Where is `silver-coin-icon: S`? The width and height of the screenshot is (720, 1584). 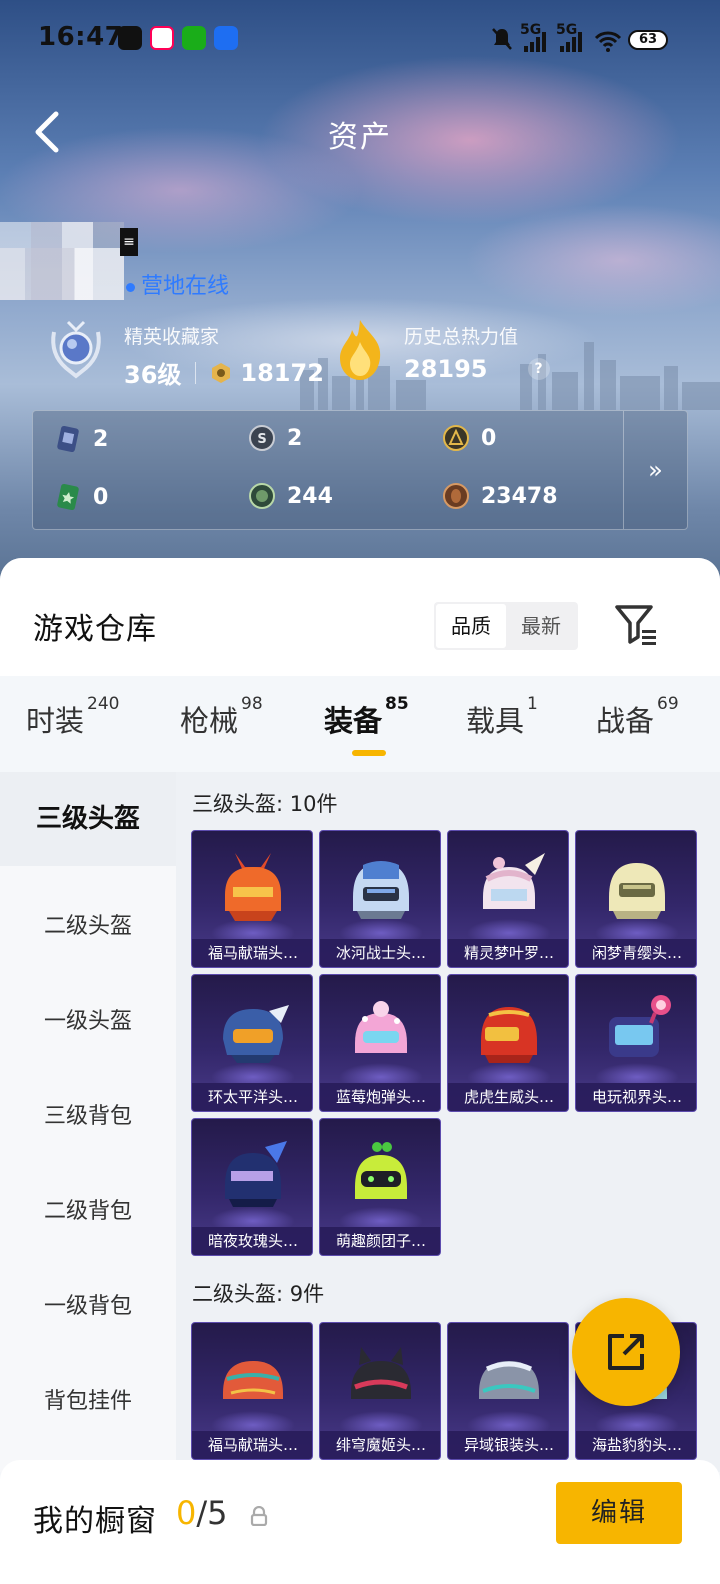 silver-coin-icon: S is located at coordinates (262, 438).